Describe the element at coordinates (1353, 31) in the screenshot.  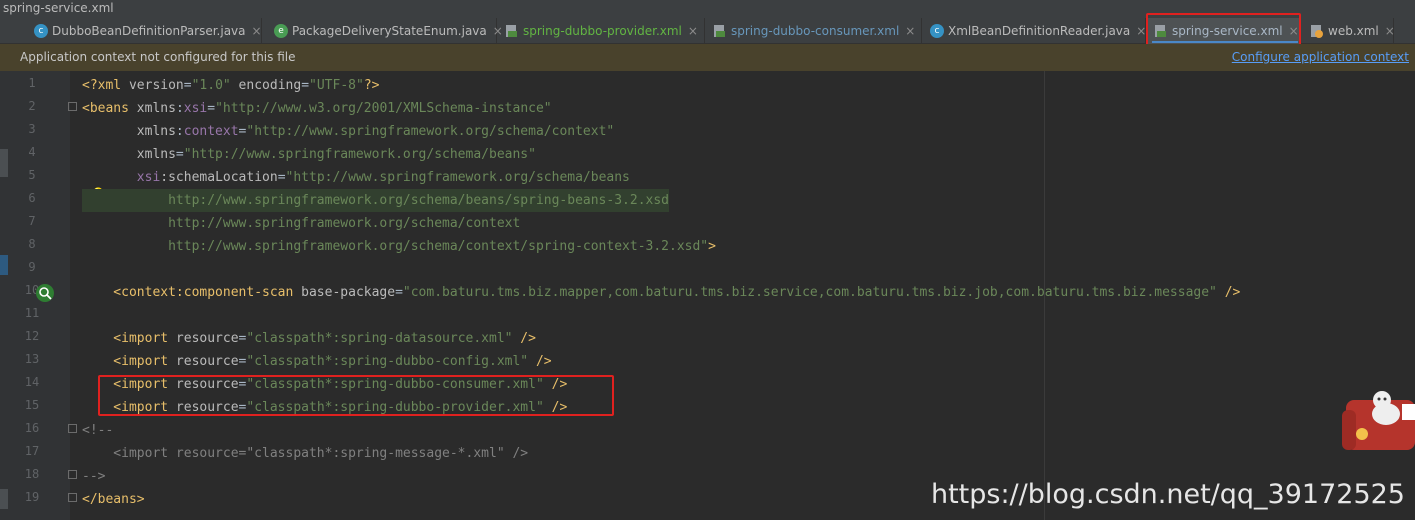
I see `tab-label: web.xml` at that location.